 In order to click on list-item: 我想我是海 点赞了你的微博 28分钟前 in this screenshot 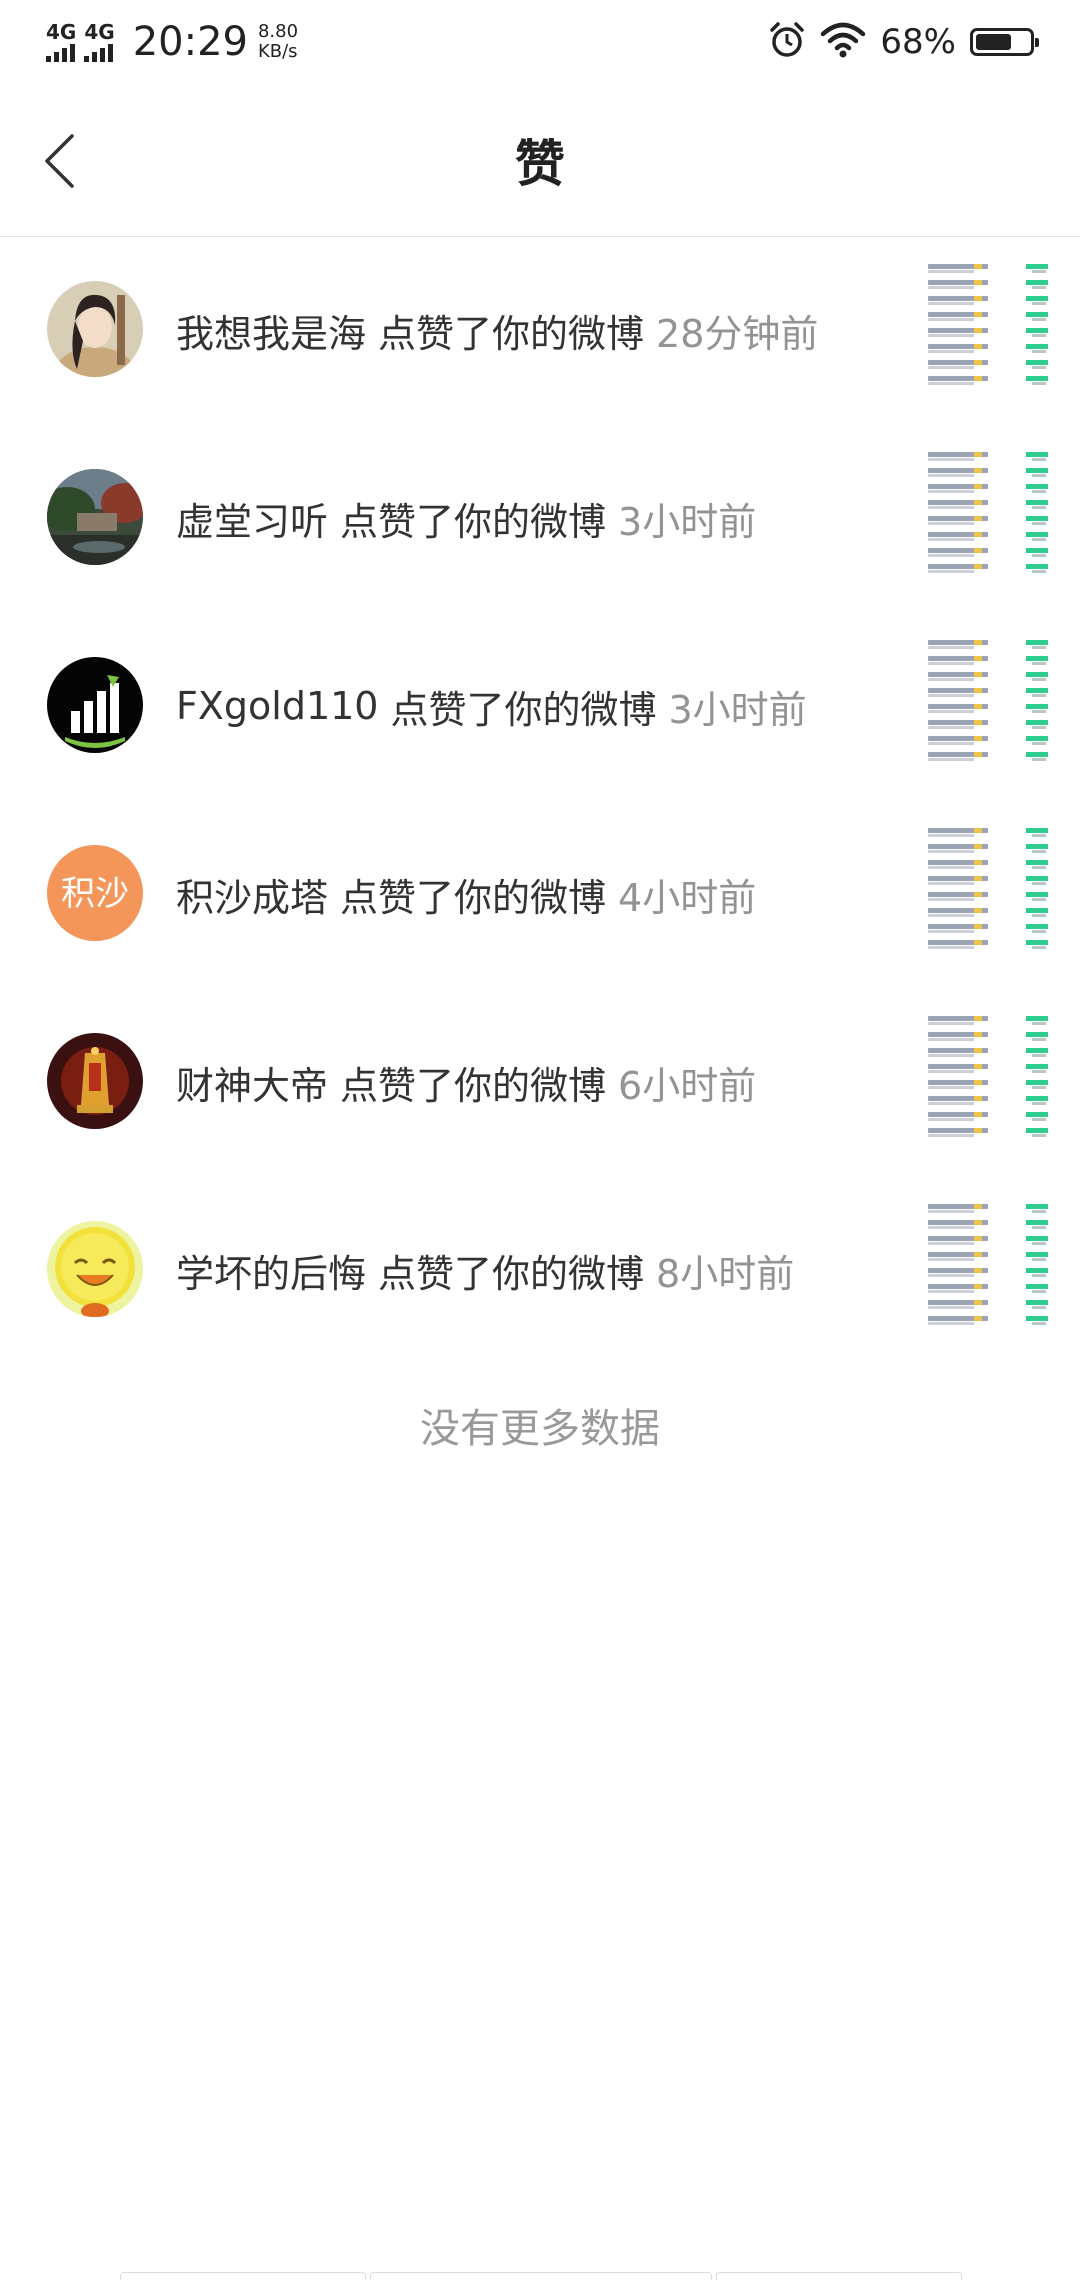, I will do `click(540, 330)`.